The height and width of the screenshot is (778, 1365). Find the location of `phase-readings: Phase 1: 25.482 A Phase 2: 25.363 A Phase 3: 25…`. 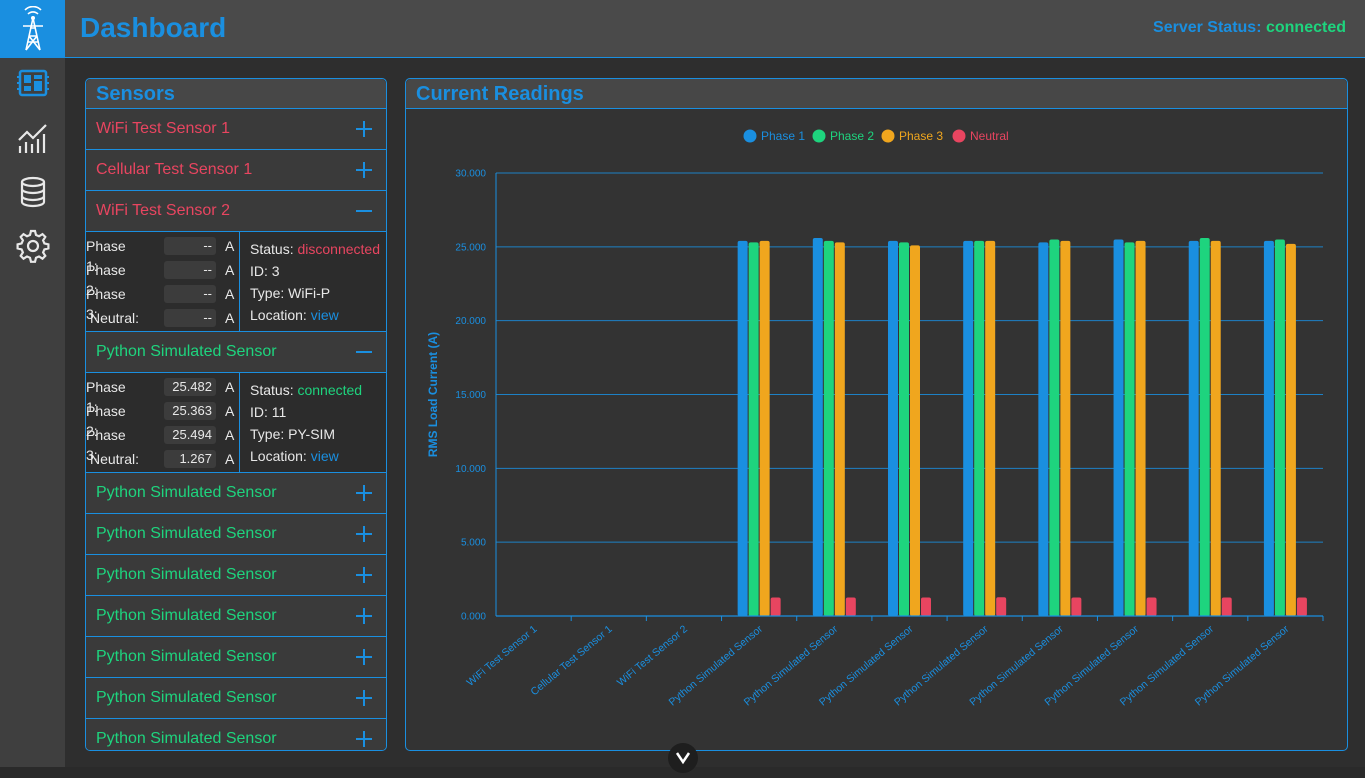

phase-readings: Phase 1: 25.482 A Phase 2: 25.363 A Phase 3: 25… is located at coordinates (163, 422).